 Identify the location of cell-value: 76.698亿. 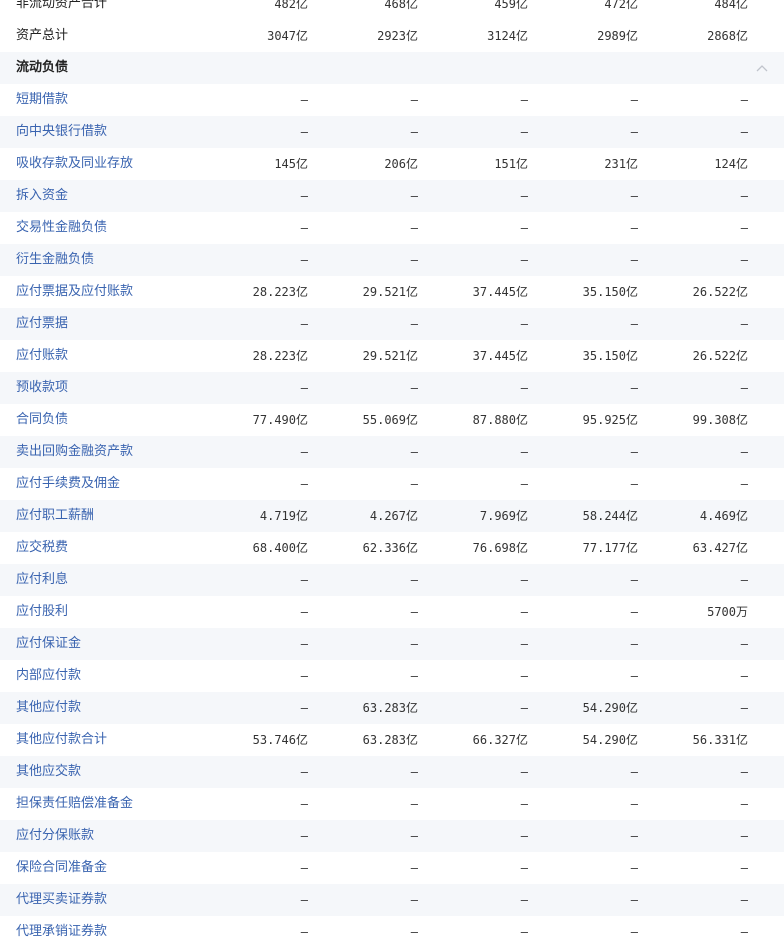
(500, 548).